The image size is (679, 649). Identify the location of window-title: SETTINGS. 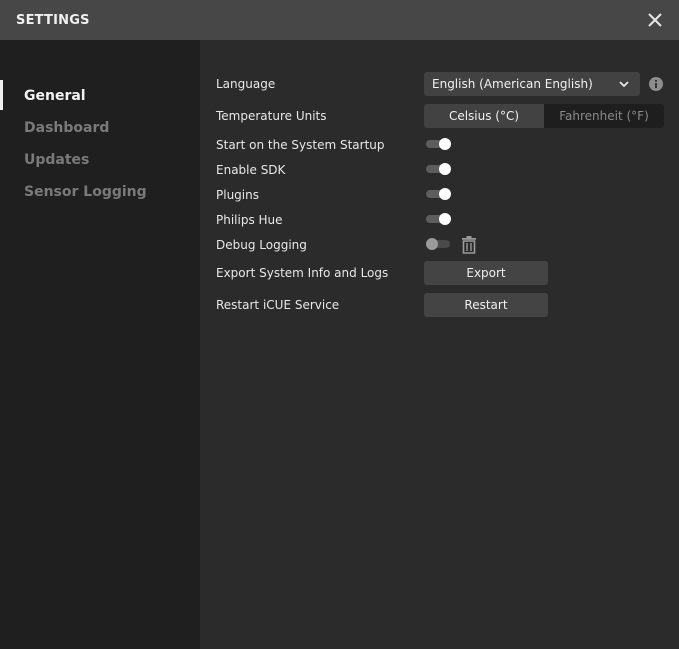
(53, 20).